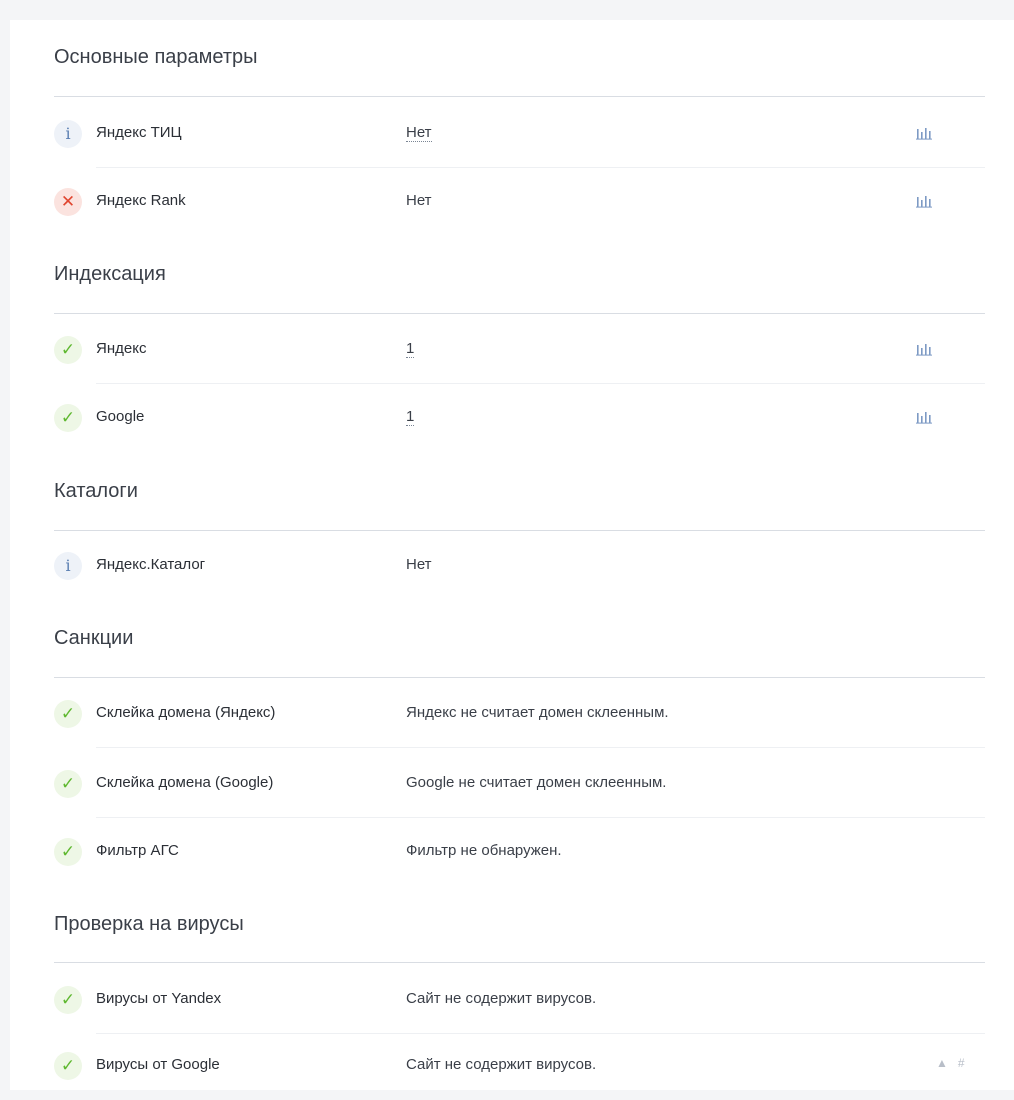 The height and width of the screenshot is (1100, 1014). I want to click on row-value-link: Нет, so click(419, 133).